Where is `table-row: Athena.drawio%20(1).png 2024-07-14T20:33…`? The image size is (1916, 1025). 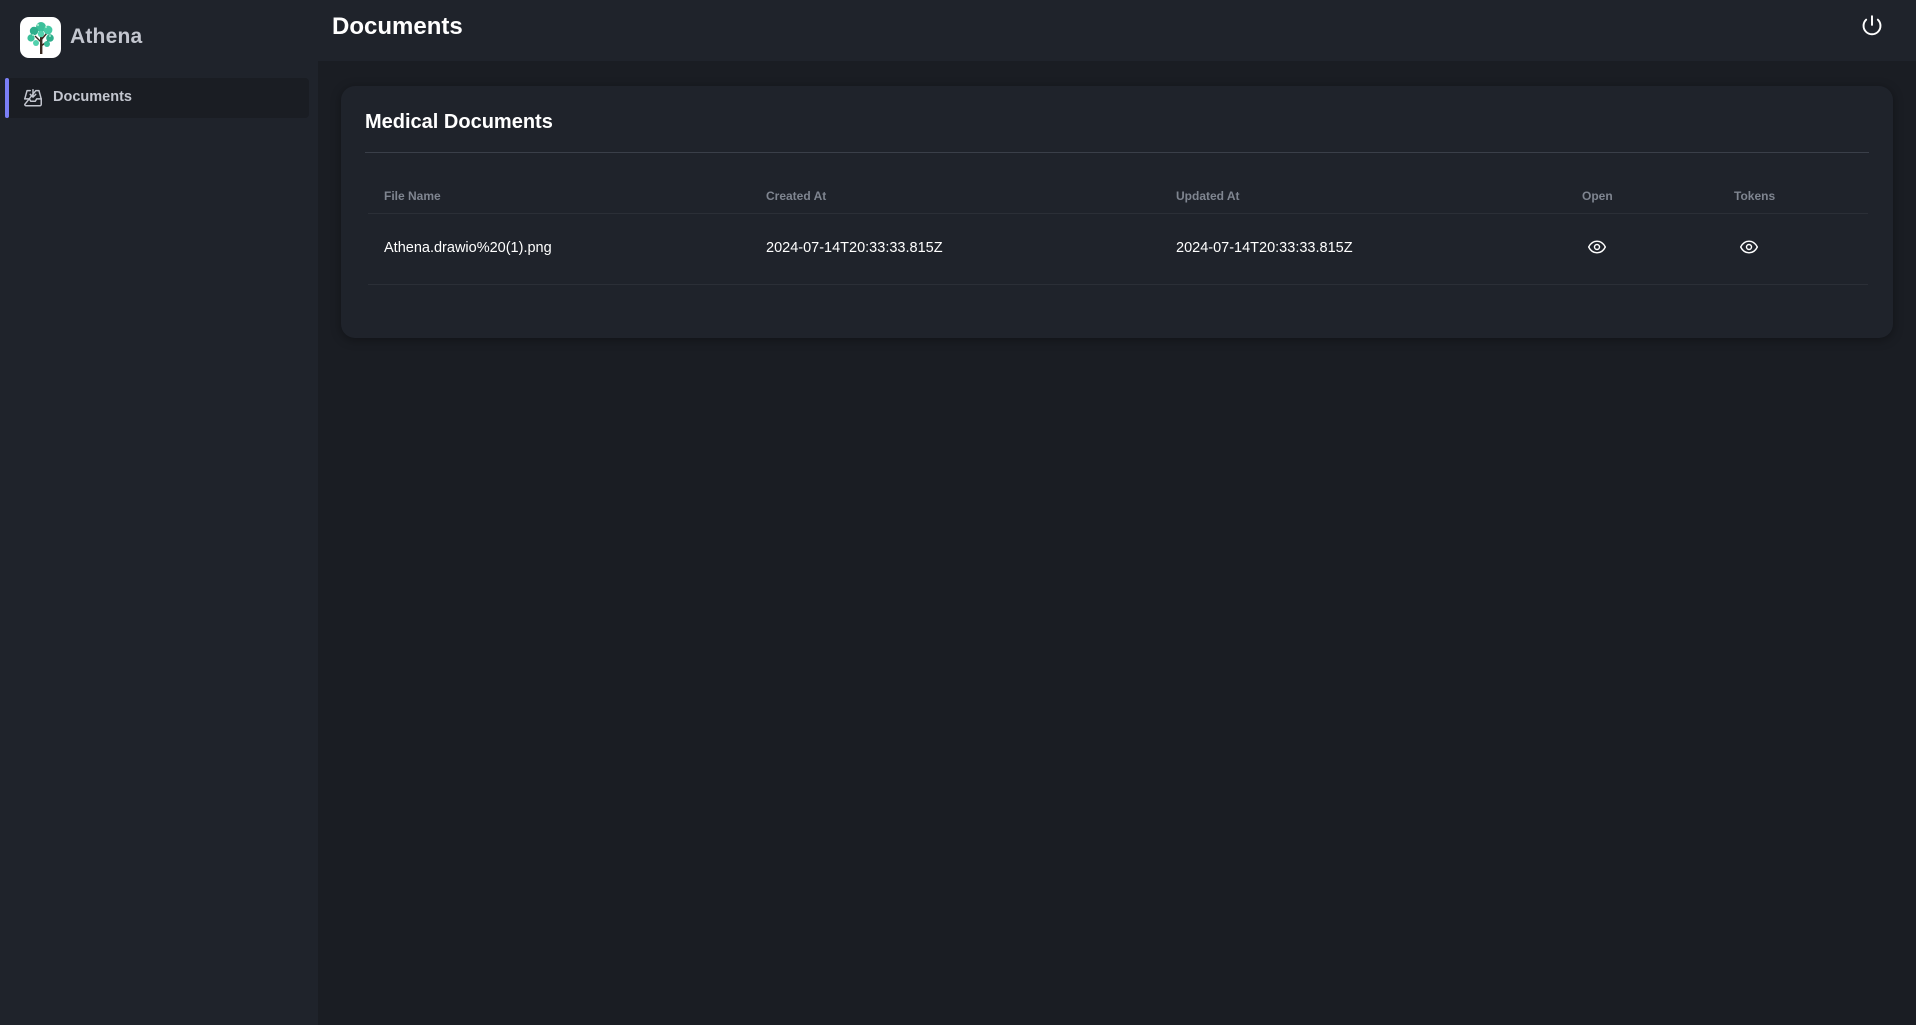 table-row: Athena.drawio%20(1).png 2024-07-14T20:33… is located at coordinates (1118, 249).